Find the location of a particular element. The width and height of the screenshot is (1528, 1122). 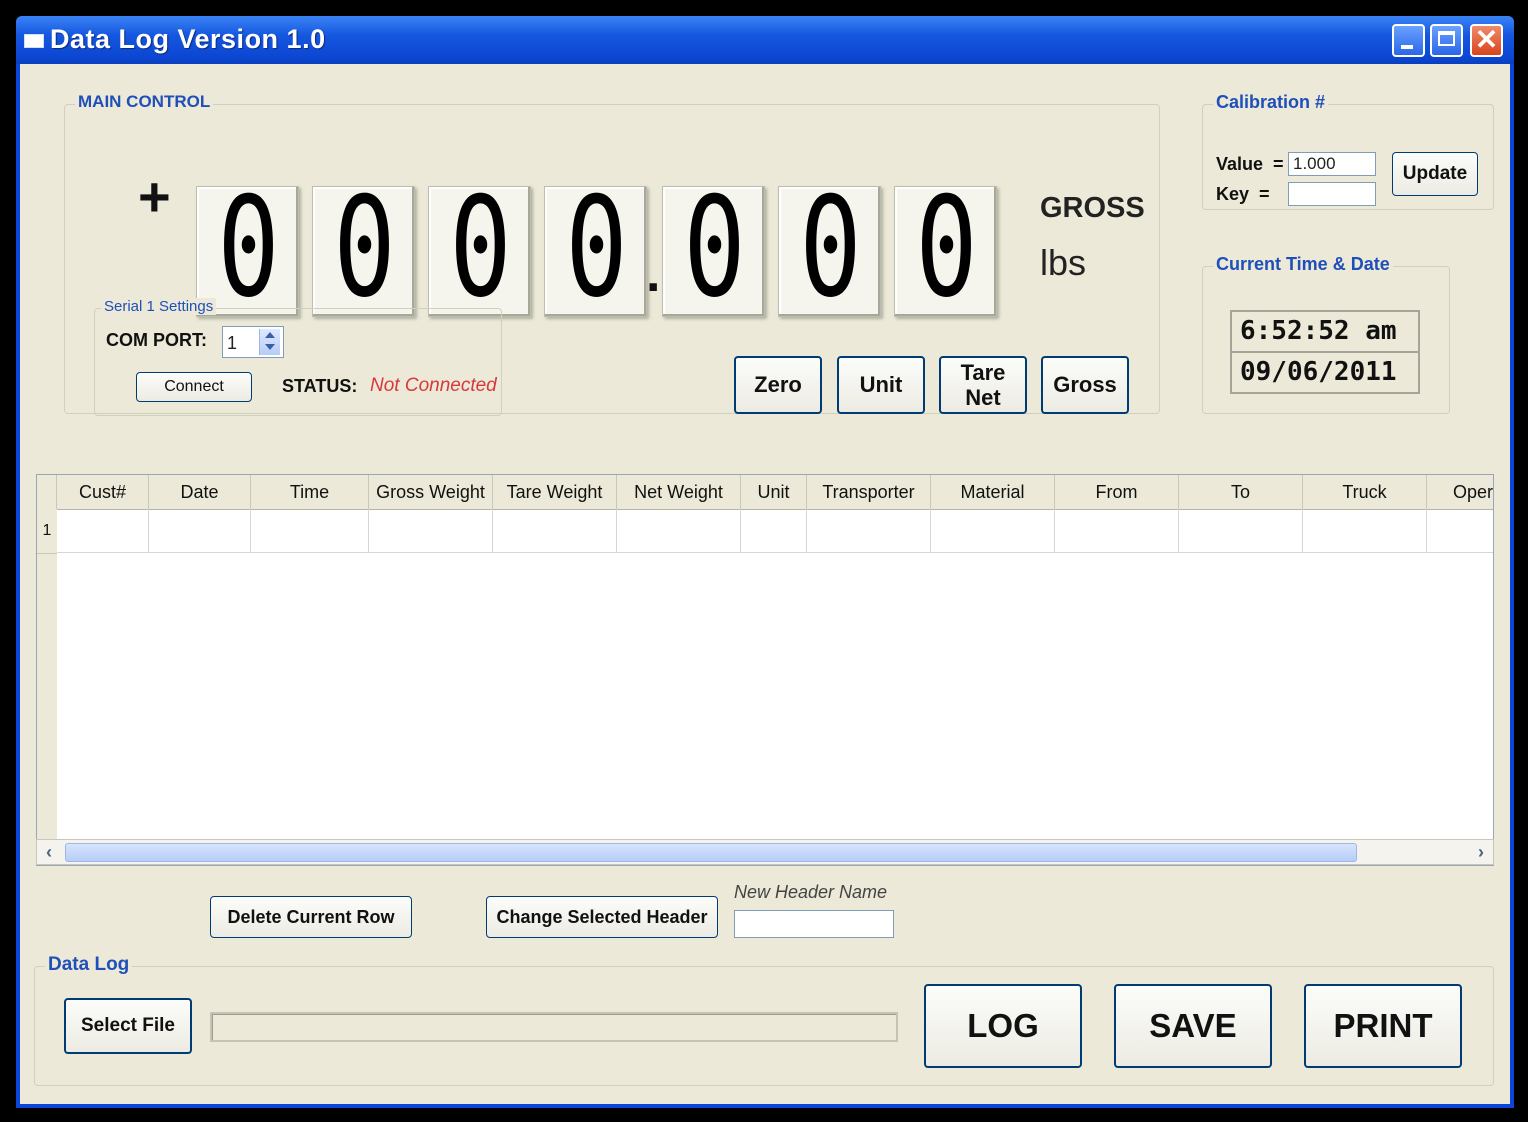

unit-button: Unit is located at coordinates (881, 385).